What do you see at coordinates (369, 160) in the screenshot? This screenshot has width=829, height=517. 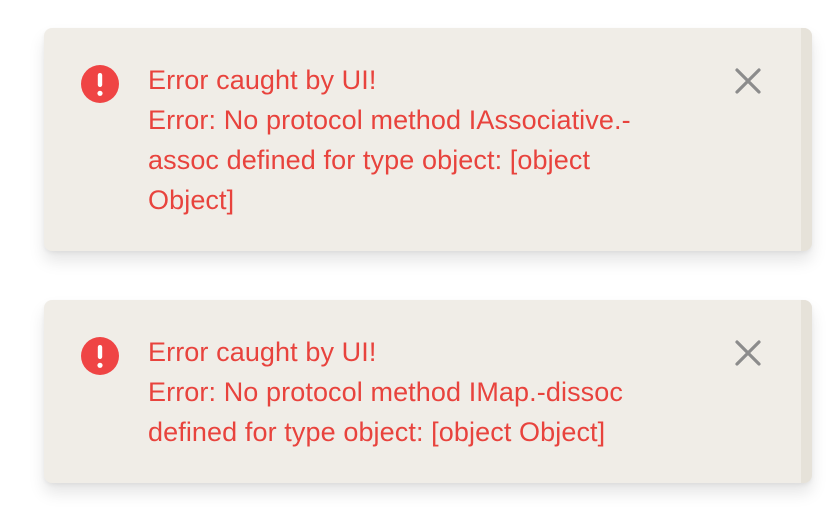 I see `toast-error-line: assoc defined for type object: [object` at bounding box center [369, 160].